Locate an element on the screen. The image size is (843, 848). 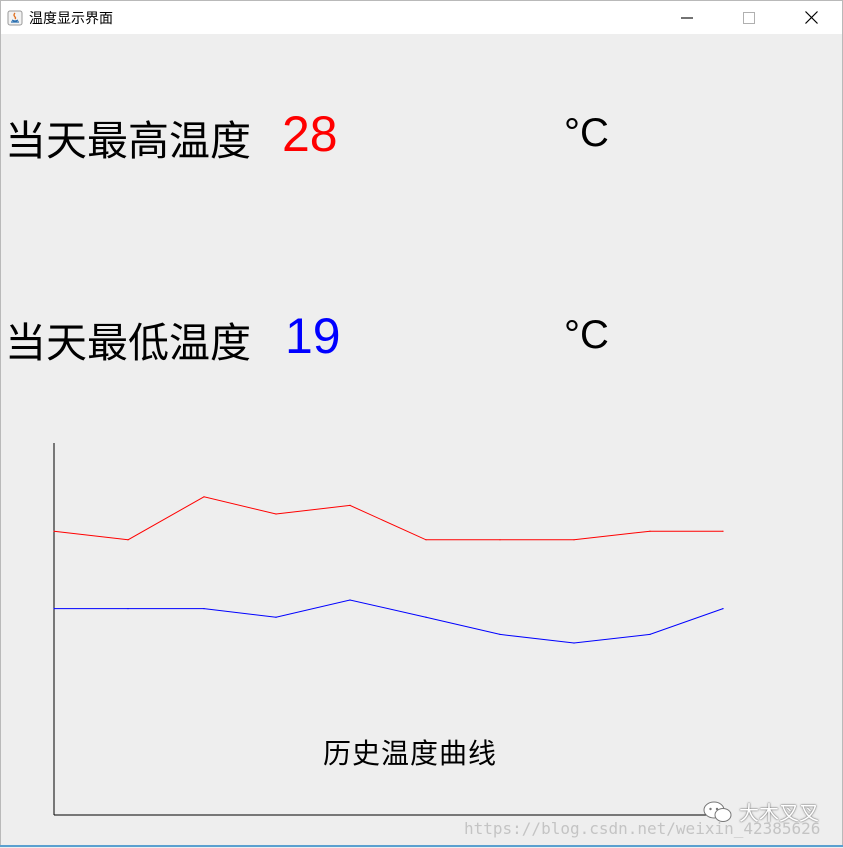
chart-title: 历史温度曲线 is located at coordinates (410, 753).